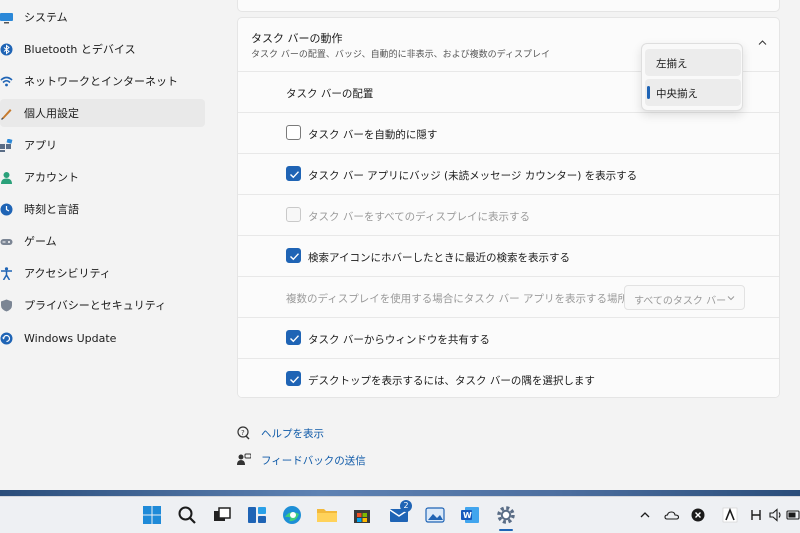 This screenshot has height=533, width=800. What do you see at coordinates (756, 515) in the screenshot?
I see `ime-mode-icon` at bounding box center [756, 515].